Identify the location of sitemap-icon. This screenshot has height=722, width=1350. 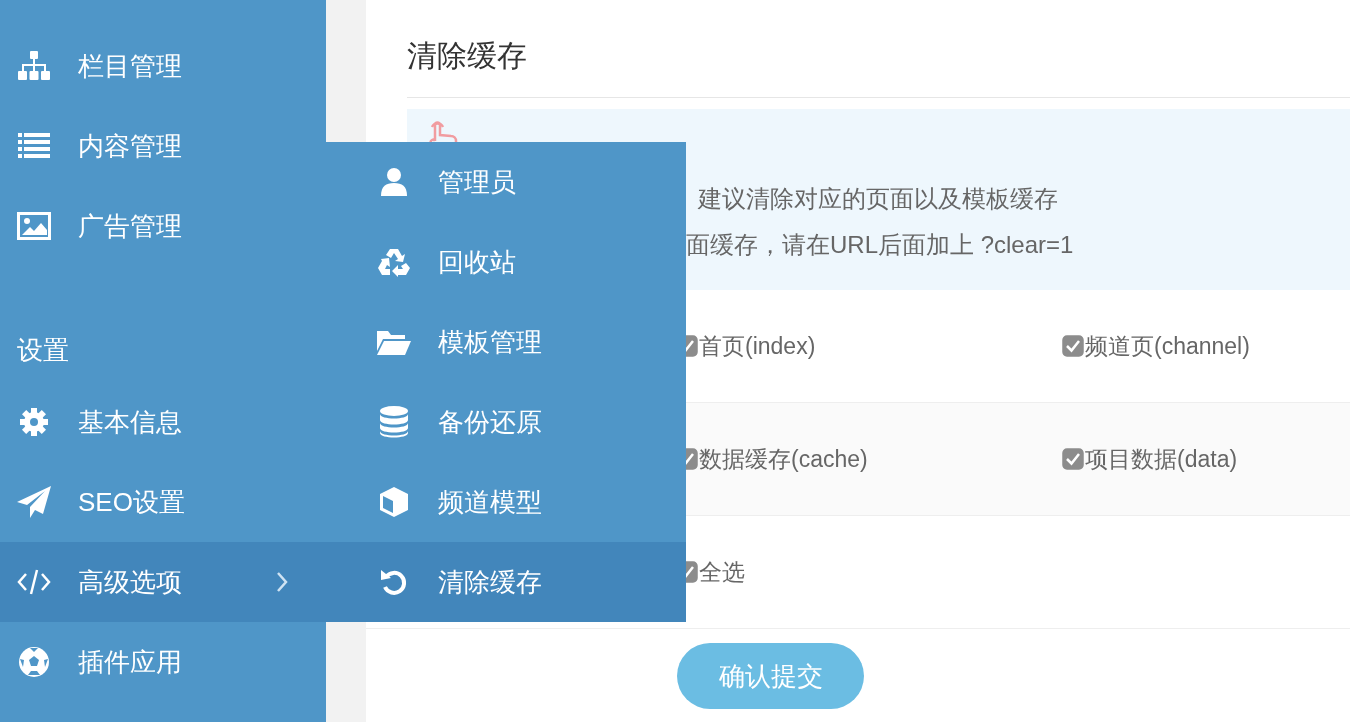
(34, 66).